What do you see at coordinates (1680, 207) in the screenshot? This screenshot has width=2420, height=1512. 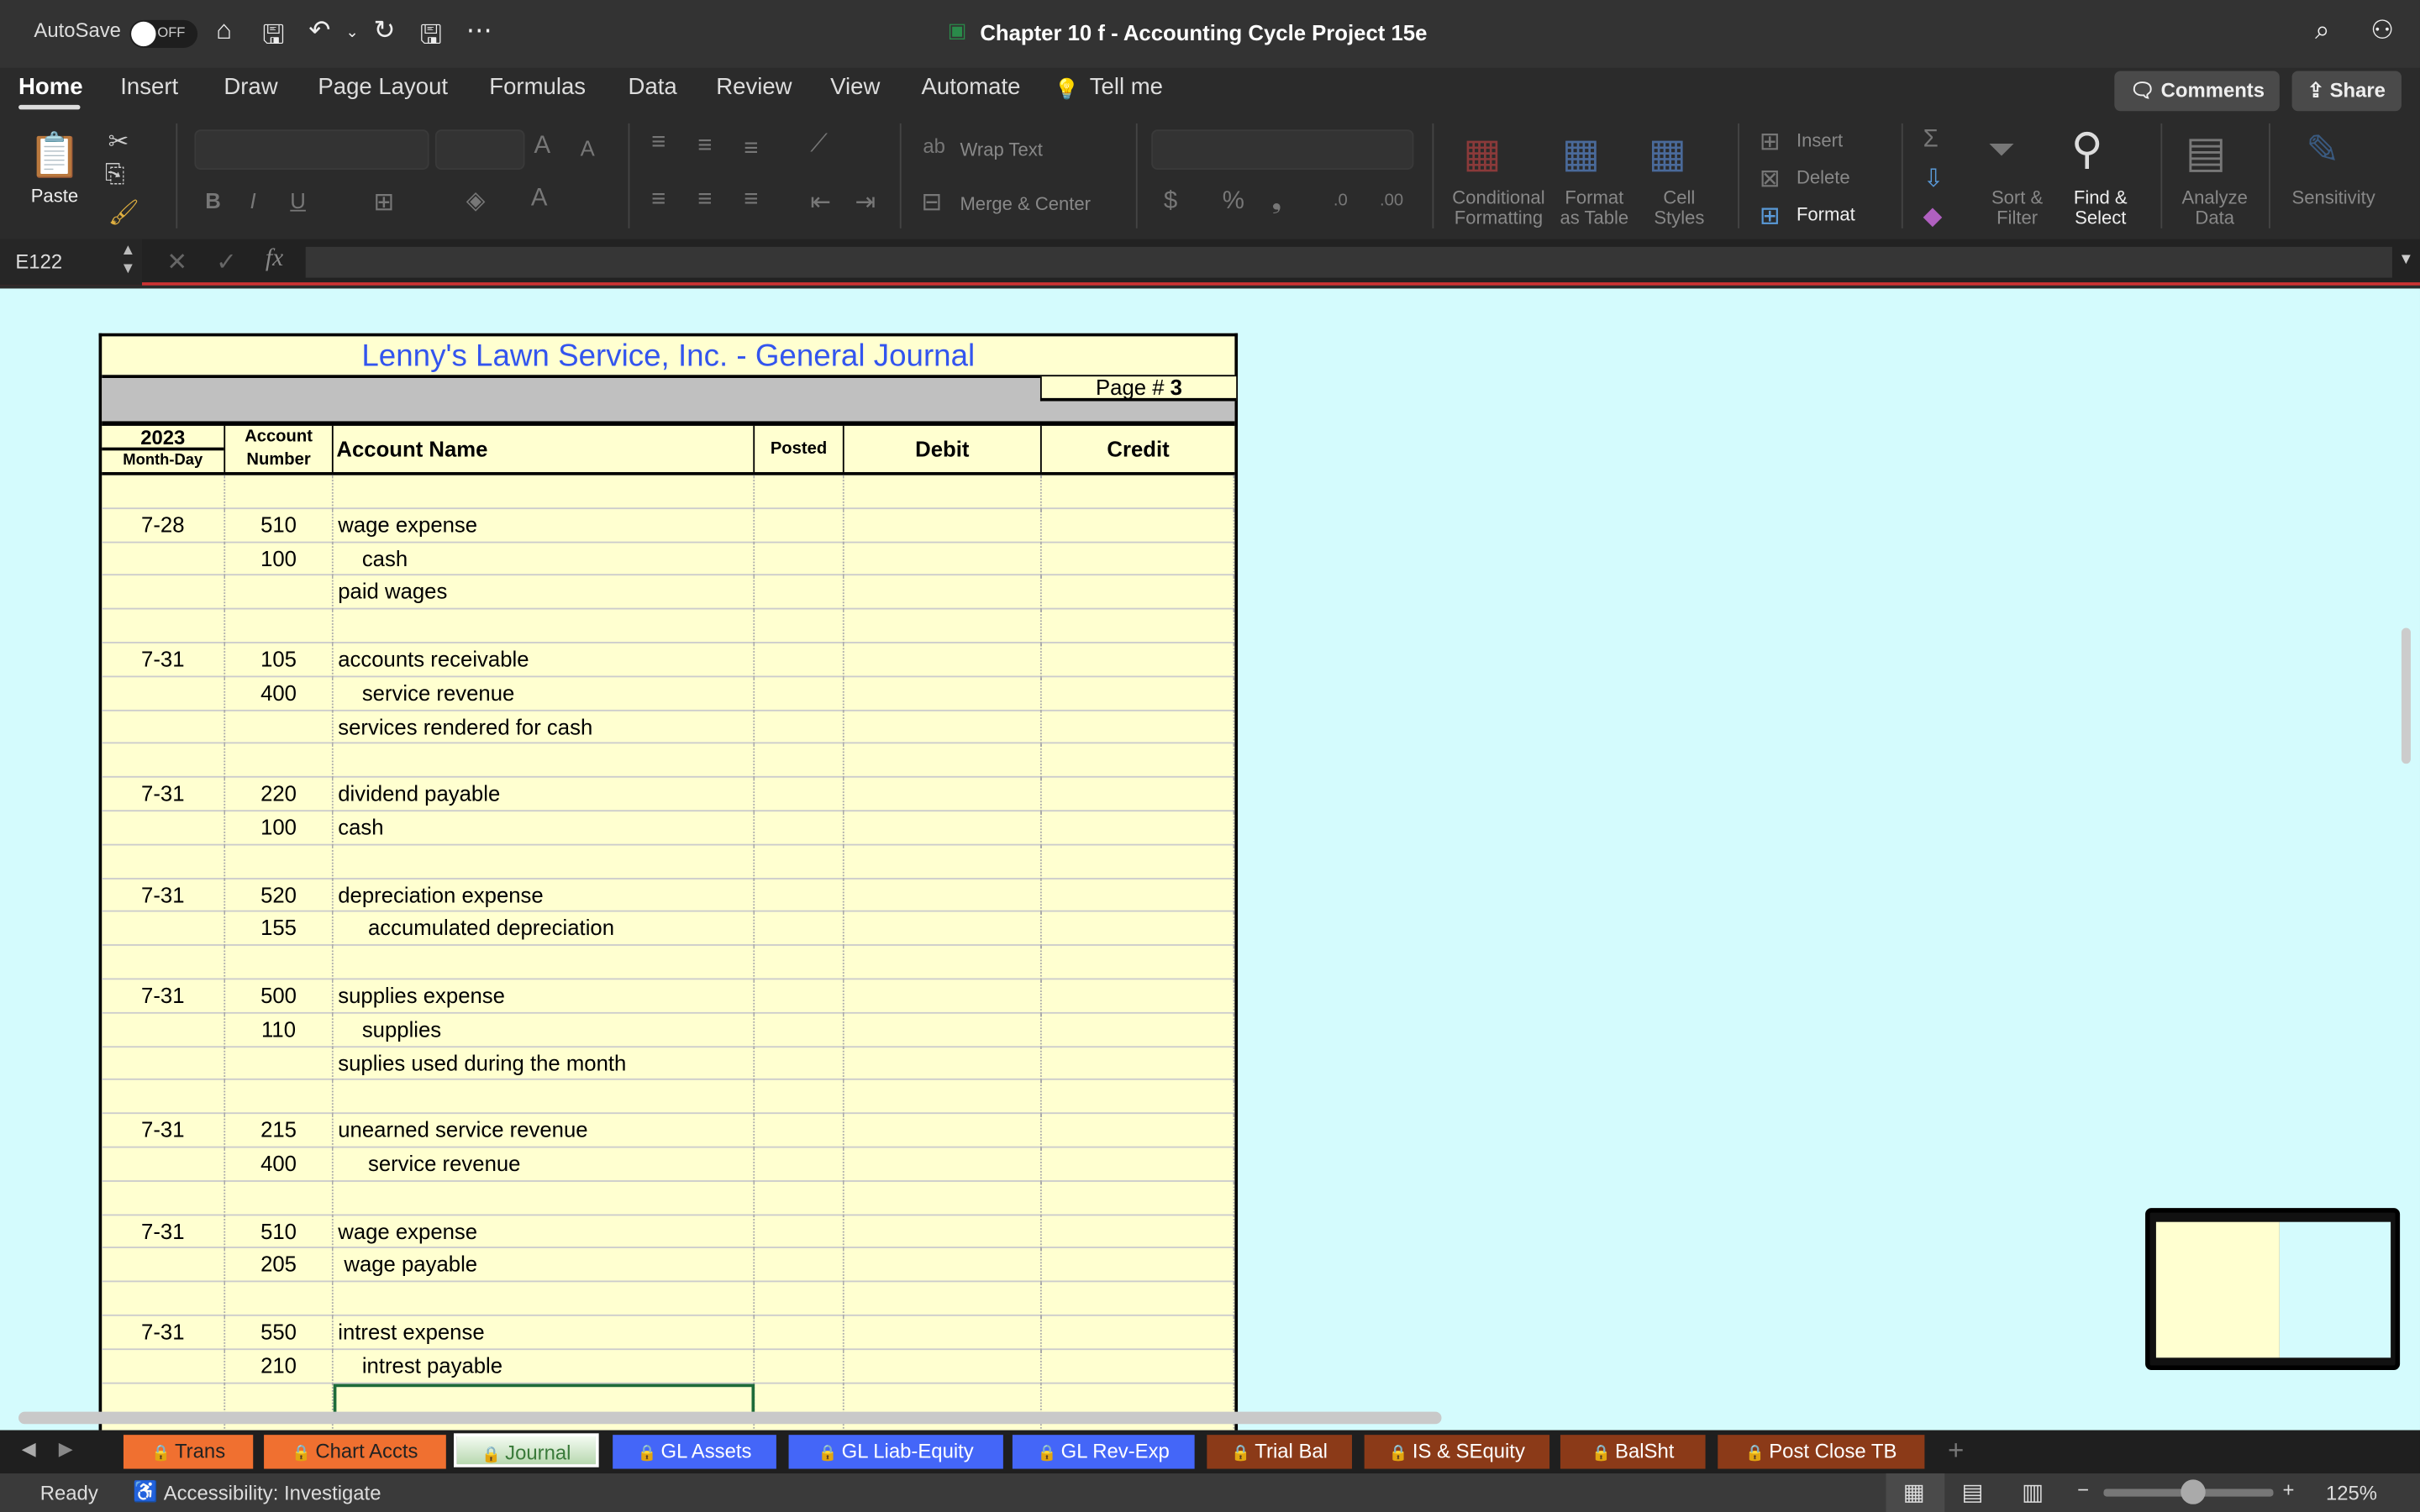 I see `cell-styles-button: Cell Styles` at bounding box center [1680, 207].